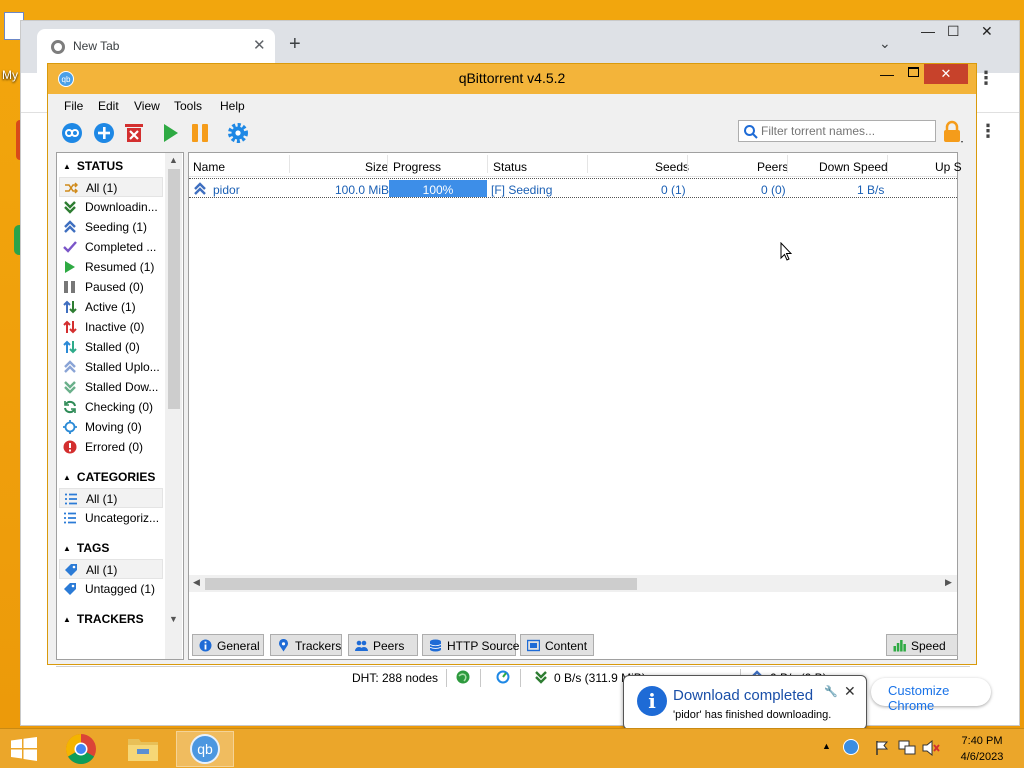 The height and width of the screenshot is (768, 1024). Describe the element at coordinates (228, 645) in the screenshot. I see `tab-general: General` at that location.